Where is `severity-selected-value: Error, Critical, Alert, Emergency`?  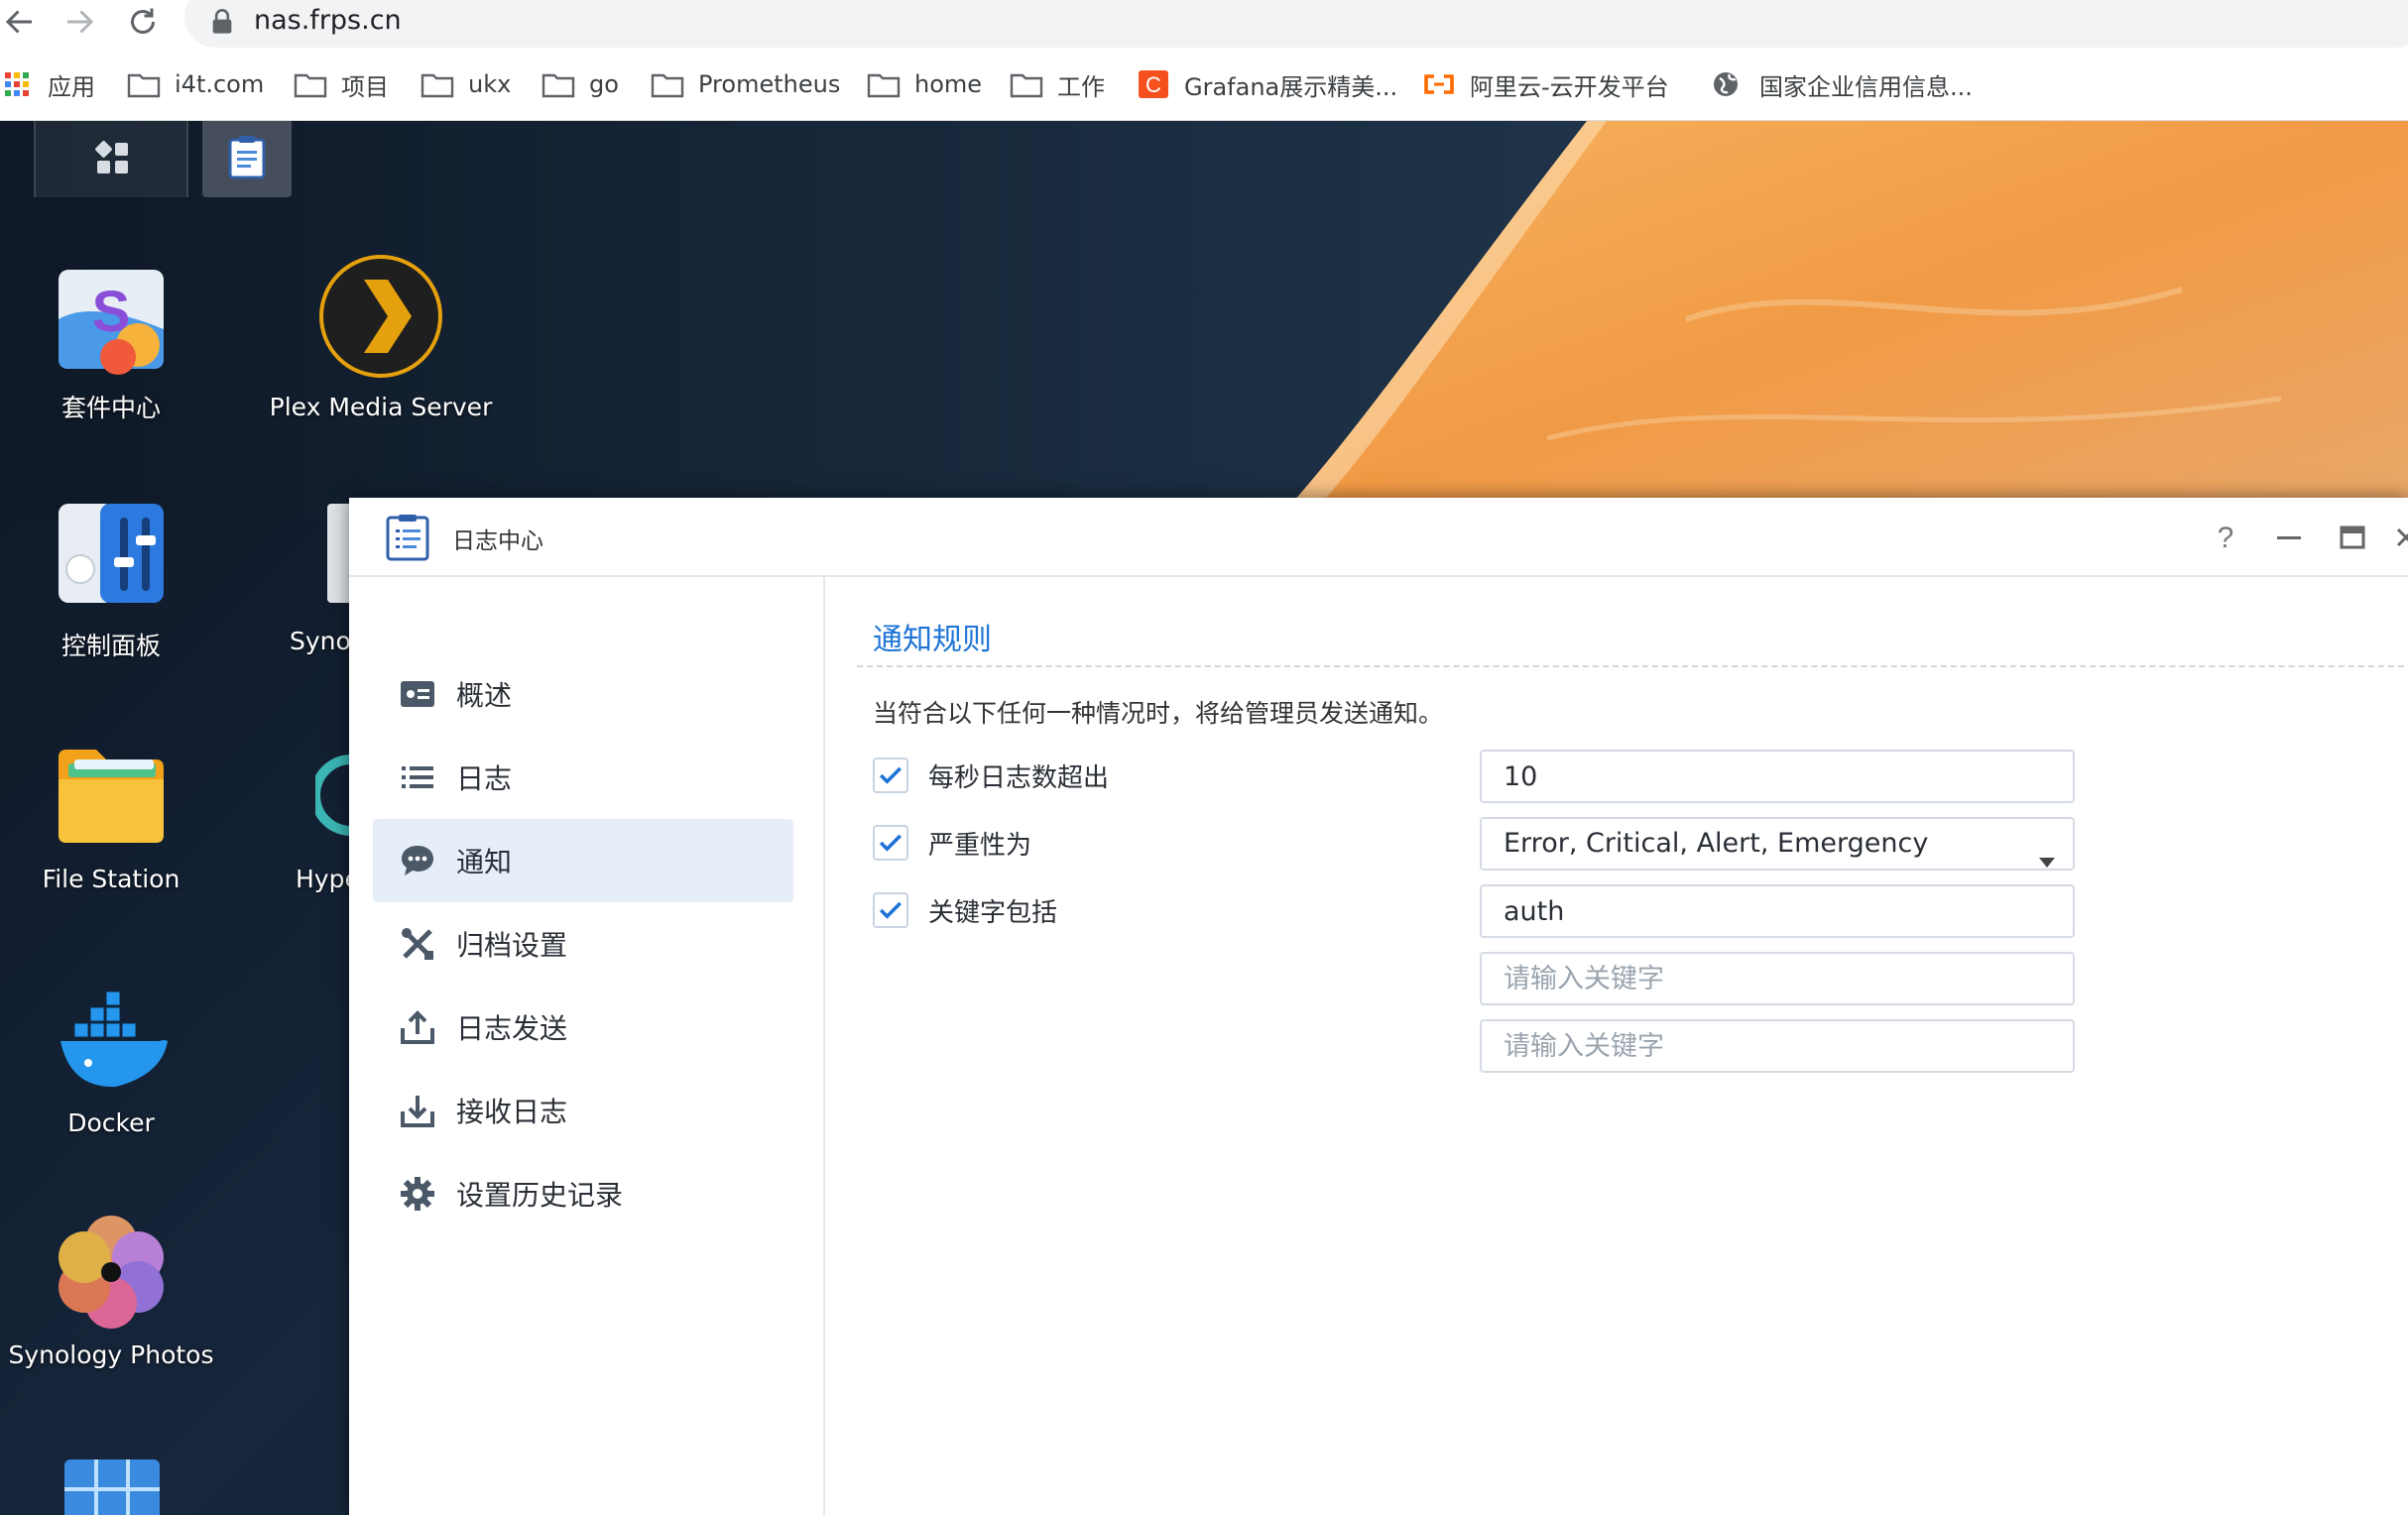
severity-selected-value: Error, Critical, Alert, Emergency is located at coordinates (1717, 844).